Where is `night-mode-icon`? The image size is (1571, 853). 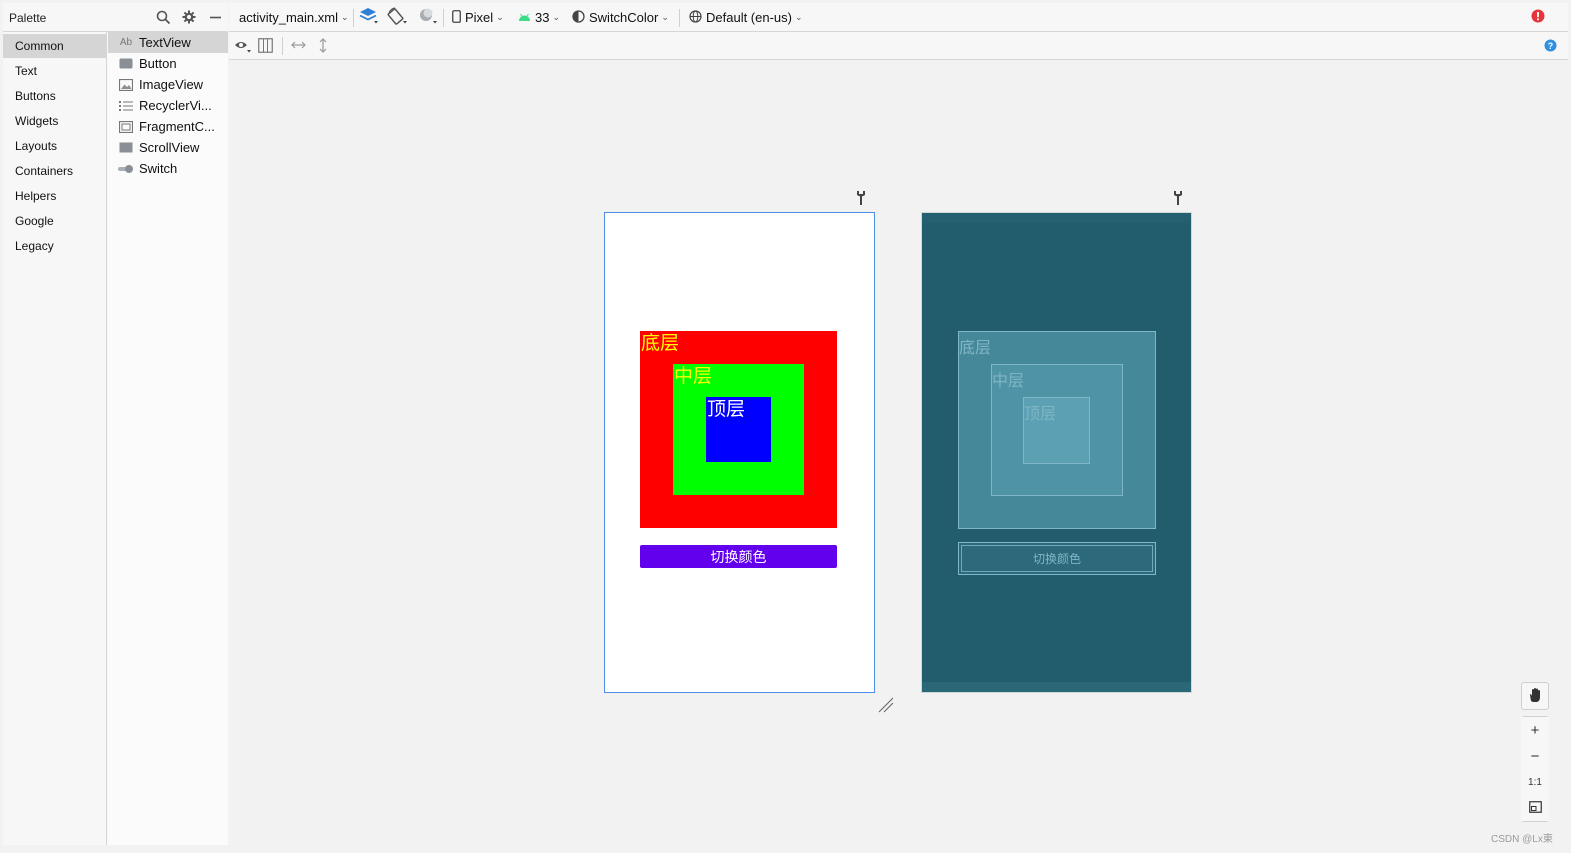 night-mode-icon is located at coordinates (428, 17).